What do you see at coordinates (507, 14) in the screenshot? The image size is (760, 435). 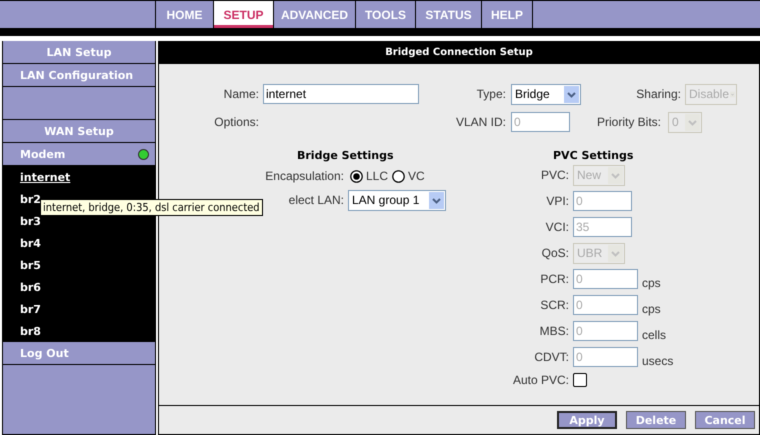 I see `nav-tab: HELP` at bounding box center [507, 14].